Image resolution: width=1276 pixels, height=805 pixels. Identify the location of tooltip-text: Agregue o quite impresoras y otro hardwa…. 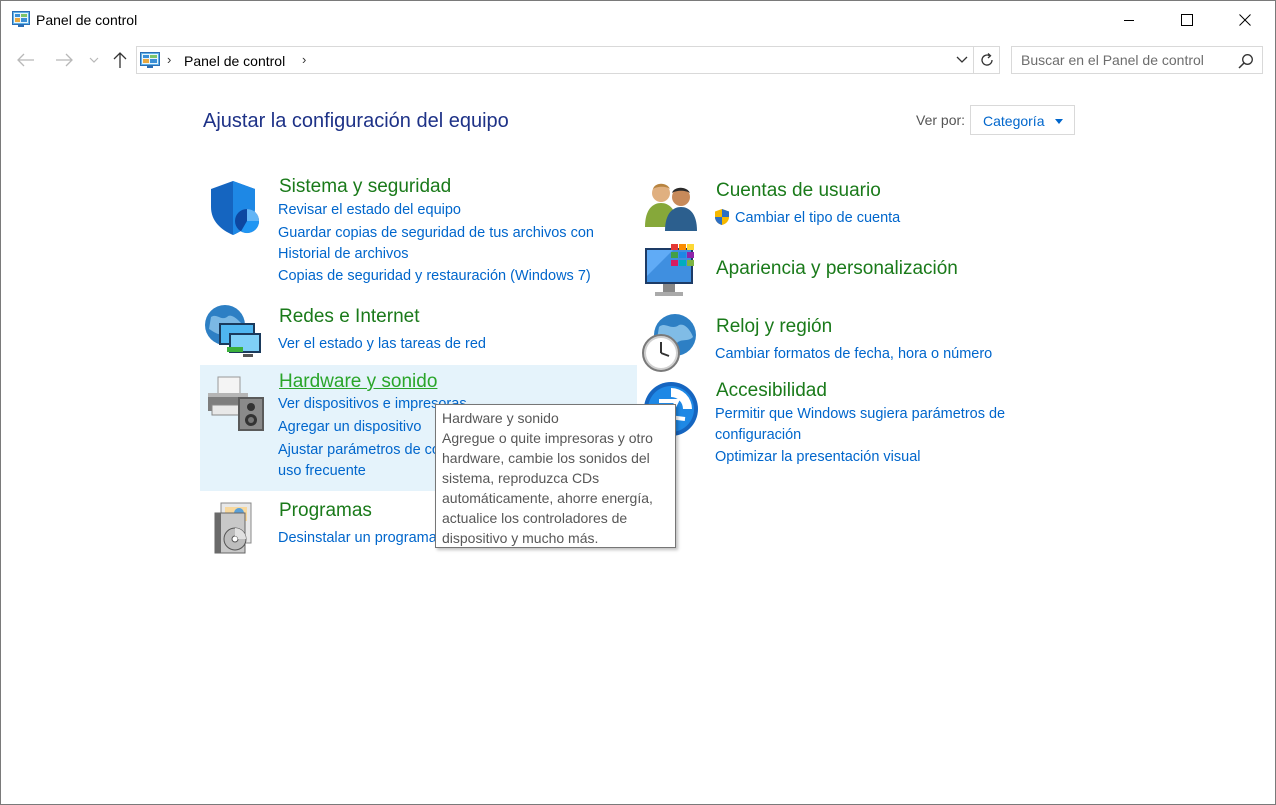
(547, 488).